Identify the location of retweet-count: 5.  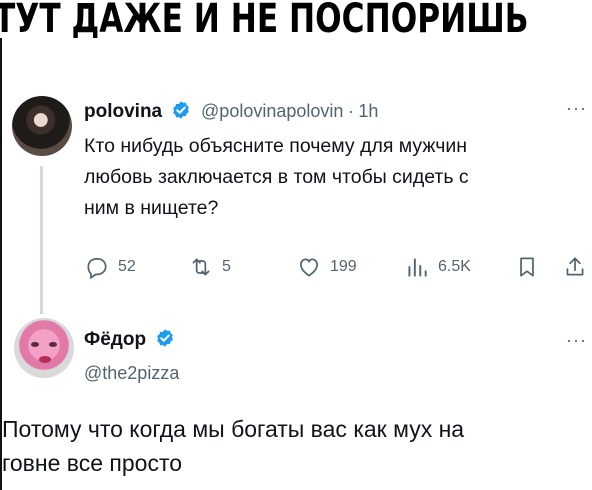
(226, 266).